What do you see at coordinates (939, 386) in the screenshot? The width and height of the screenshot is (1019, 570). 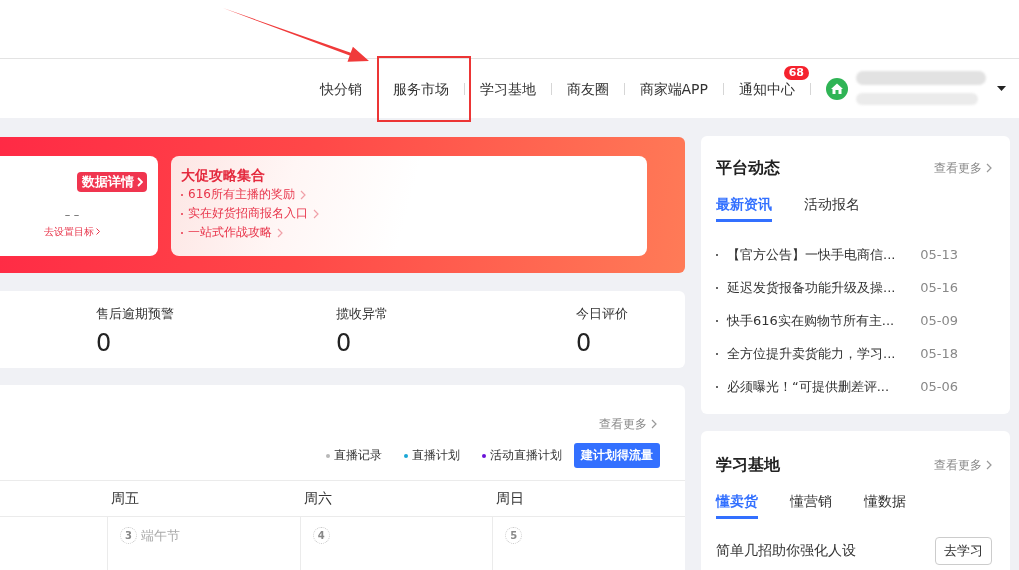 I see `news-date: 05-06` at bounding box center [939, 386].